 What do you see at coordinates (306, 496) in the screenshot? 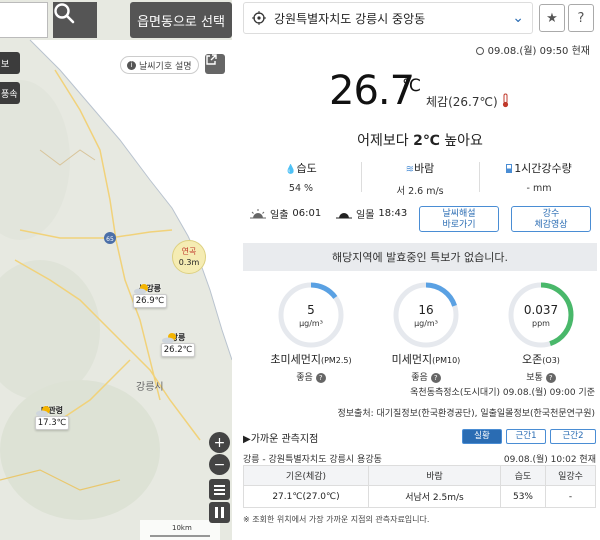
I see `table-cell: 27.1℃(27.0℃)` at bounding box center [306, 496].